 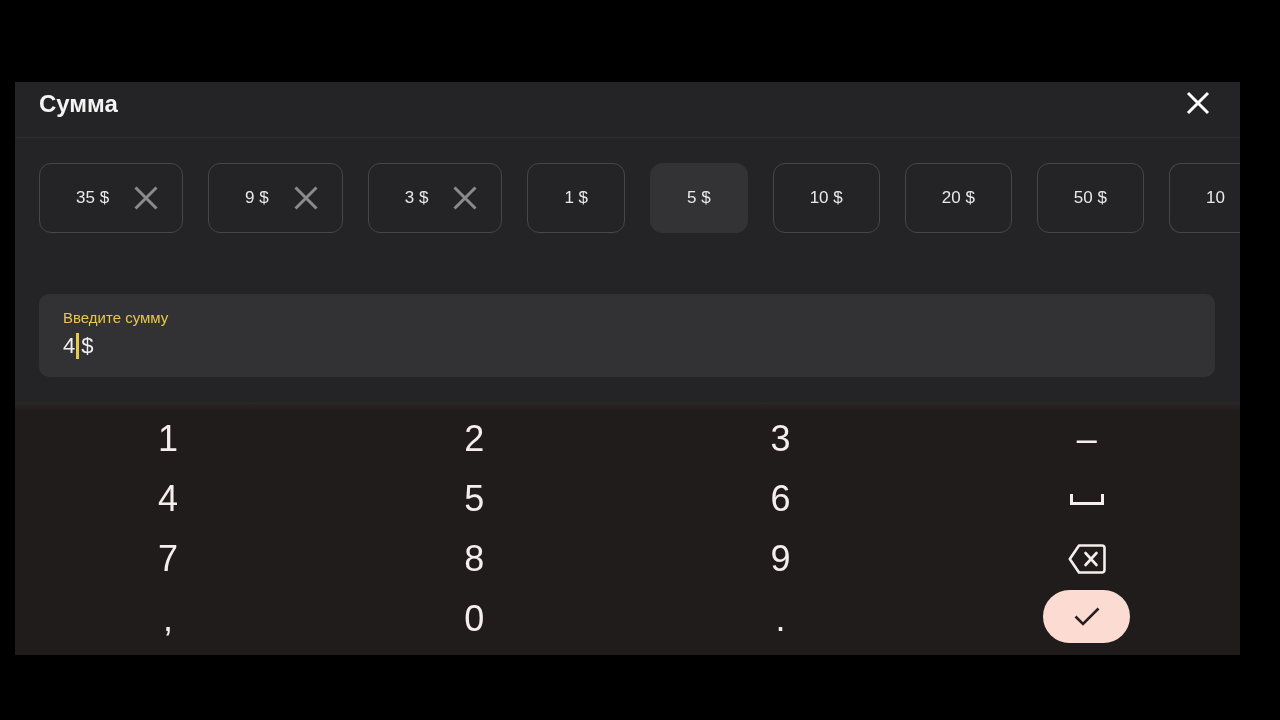 What do you see at coordinates (474, 499) in the screenshot?
I see `keypad-key: 5` at bounding box center [474, 499].